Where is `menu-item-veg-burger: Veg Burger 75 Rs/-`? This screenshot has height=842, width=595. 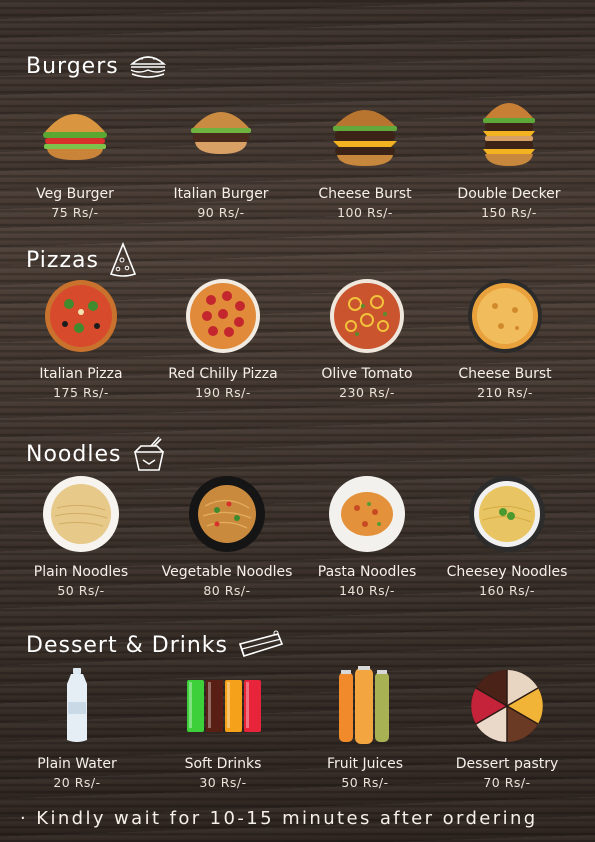
menu-item-veg-burger: Veg Burger 75 Rs/- is located at coordinates (75, 158).